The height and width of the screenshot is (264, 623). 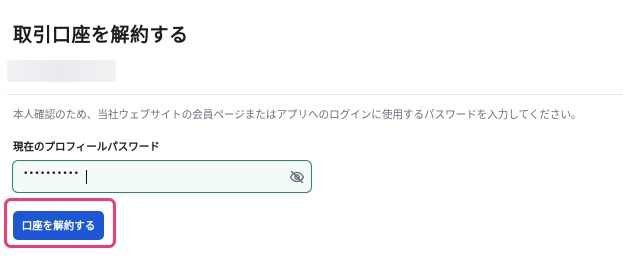 I want to click on text-caret, so click(x=86, y=177).